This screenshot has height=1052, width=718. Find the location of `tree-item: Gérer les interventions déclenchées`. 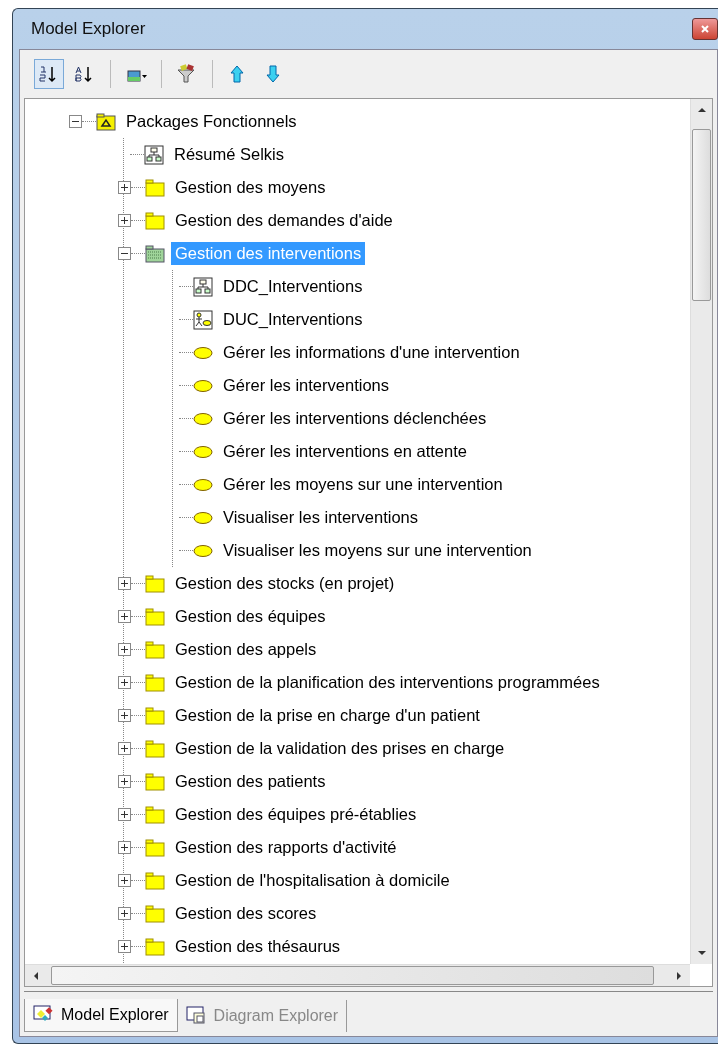

tree-item: Gérer les interventions déclenchées is located at coordinates (355, 418).